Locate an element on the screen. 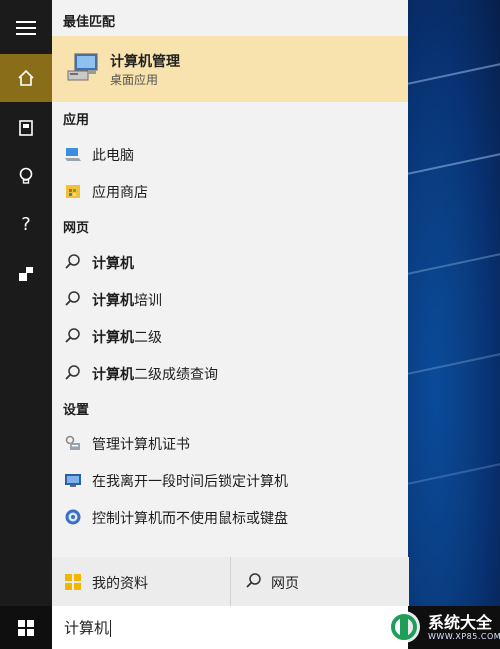 The image size is (500, 649). notebook-button is located at coordinates (26, 128).